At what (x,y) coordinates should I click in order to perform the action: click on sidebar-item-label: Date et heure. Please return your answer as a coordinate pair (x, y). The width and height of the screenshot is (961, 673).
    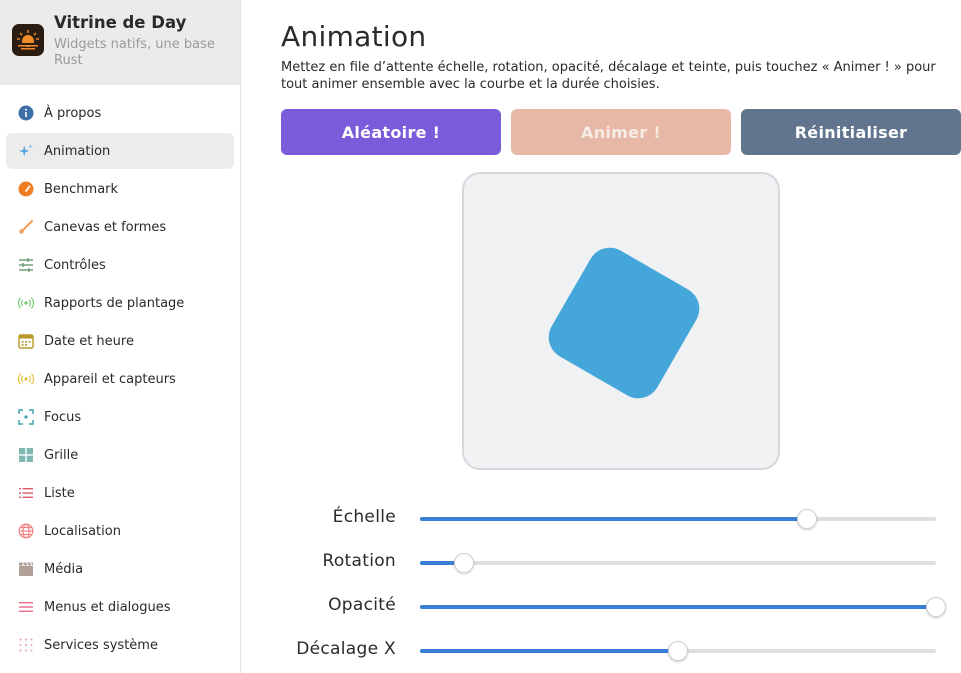
    Looking at the image, I should click on (89, 341).